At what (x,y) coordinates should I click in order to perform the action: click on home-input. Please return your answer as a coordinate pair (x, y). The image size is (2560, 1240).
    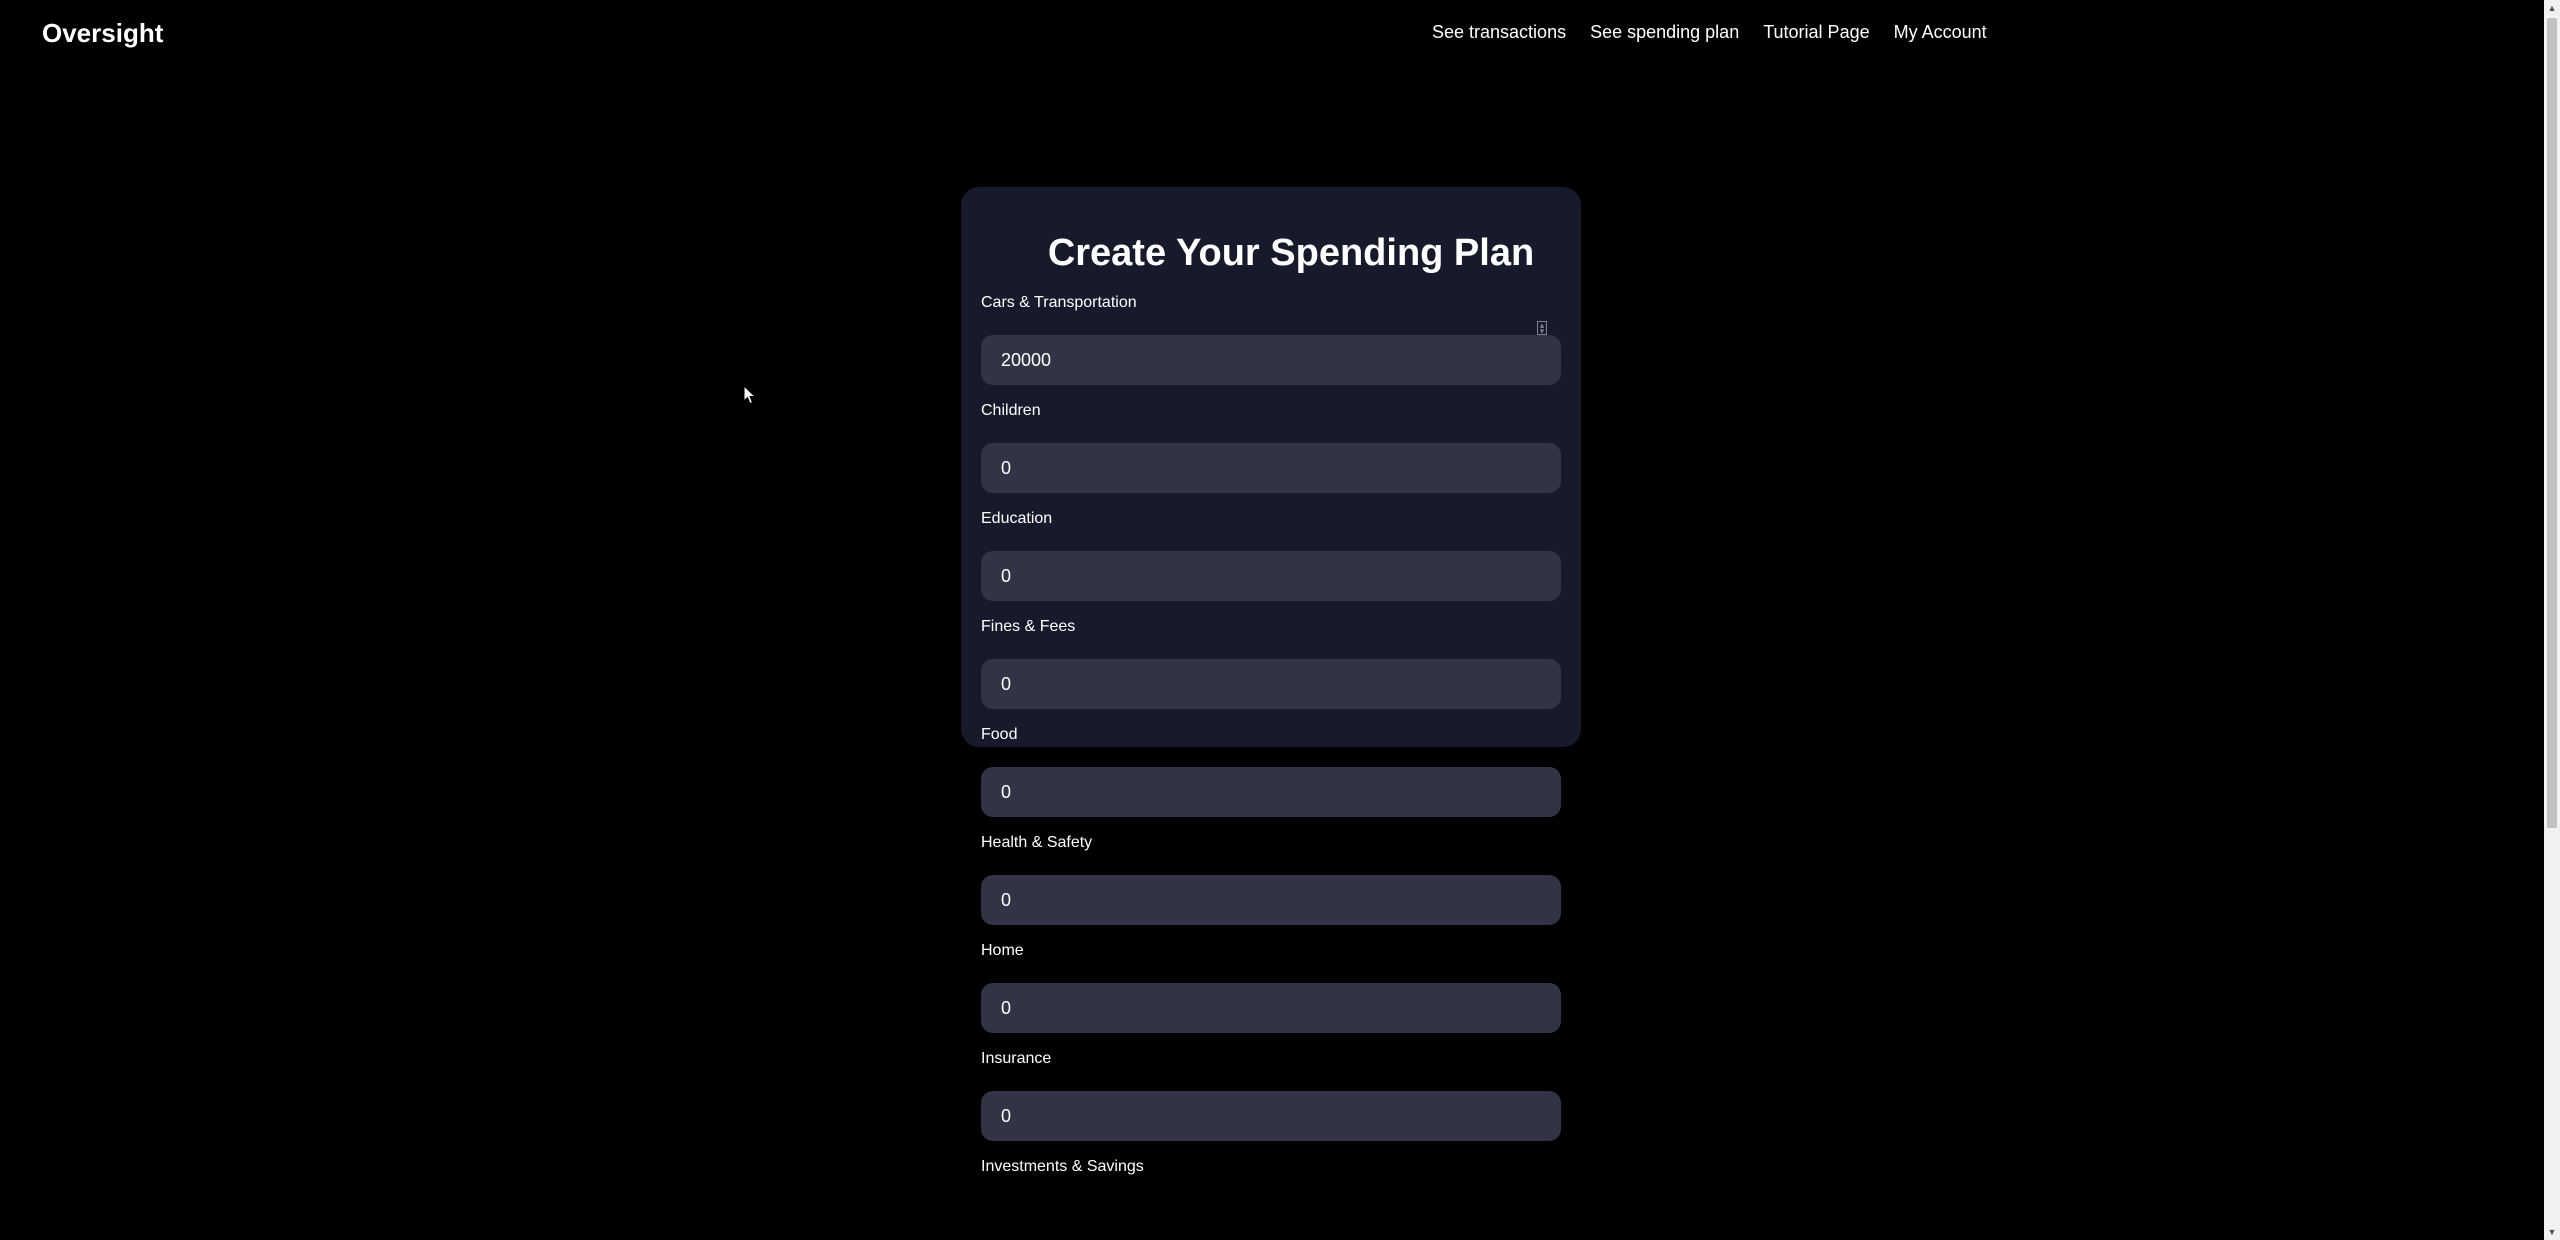
    Looking at the image, I should click on (1271, 1008).